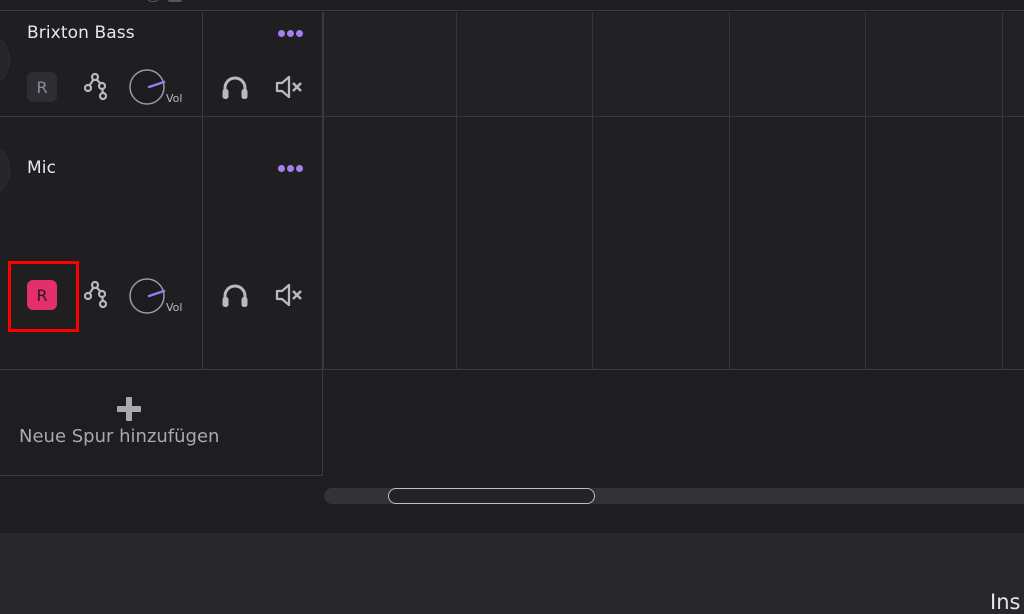 Image resolution: width=1024 pixels, height=614 pixels. What do you see at coordinates (491, 496) in the screenshot?
I see `scrollbar-thumb` at bounding box center [491, 496].